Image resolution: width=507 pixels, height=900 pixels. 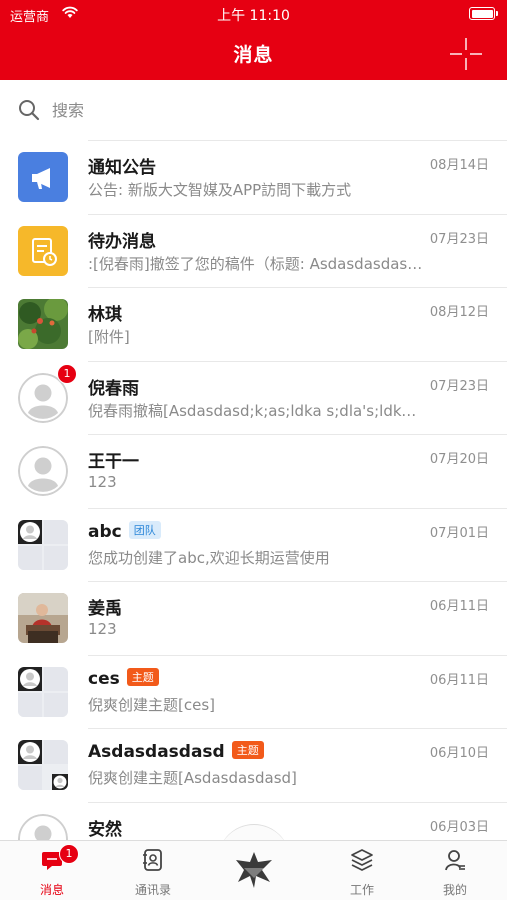 I want to click on app-logo-icon, so click(x=254, y=870).